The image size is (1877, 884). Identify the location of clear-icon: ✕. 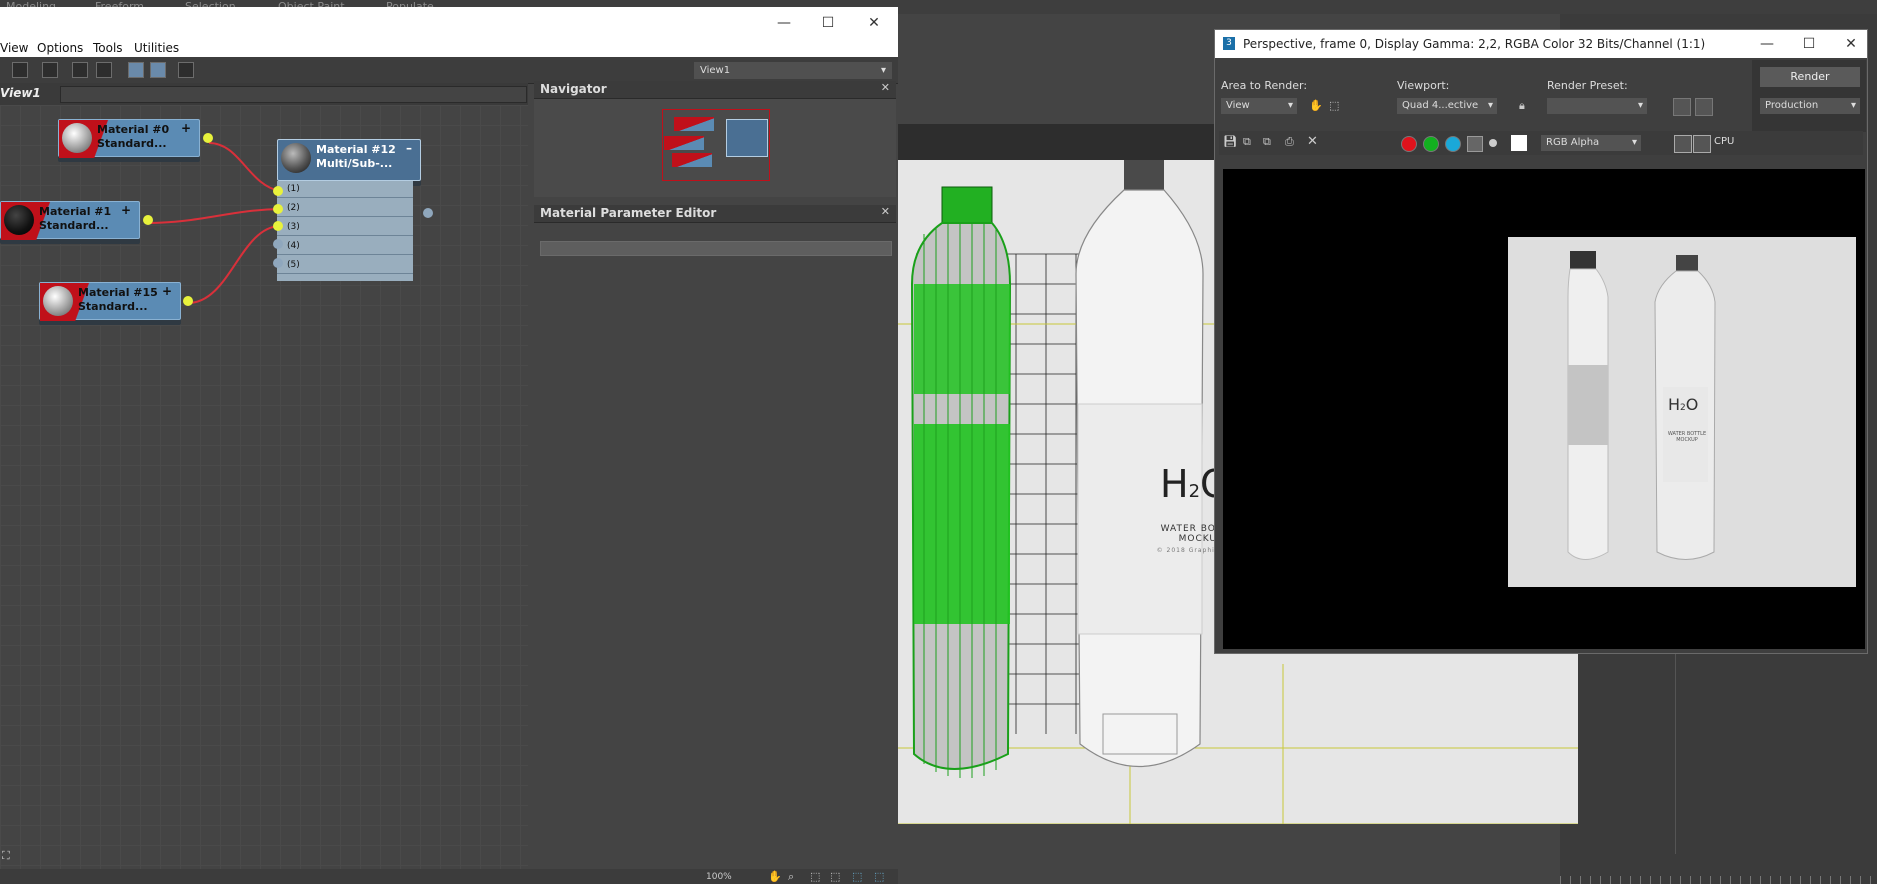
(1312, 141).